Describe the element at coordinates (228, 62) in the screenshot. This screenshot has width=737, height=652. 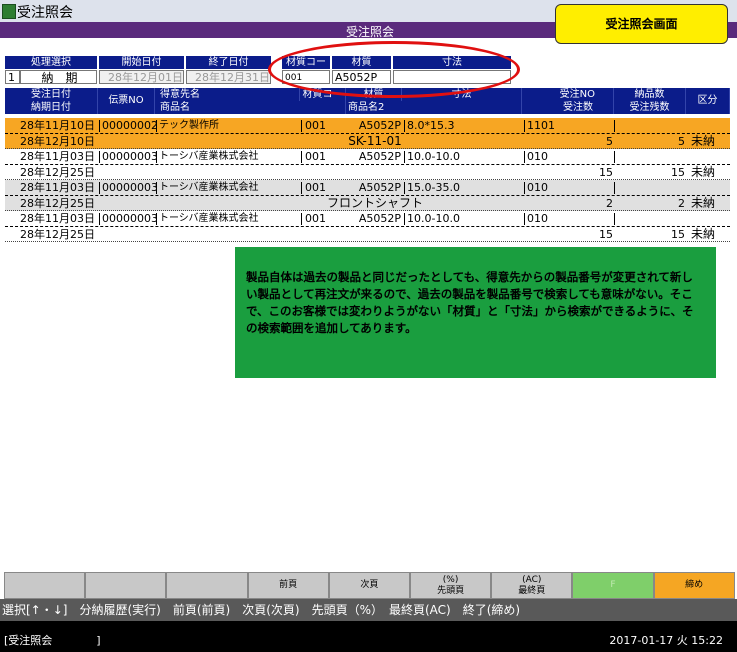
I see `filter-header-end-date: 終了日付` at that location.